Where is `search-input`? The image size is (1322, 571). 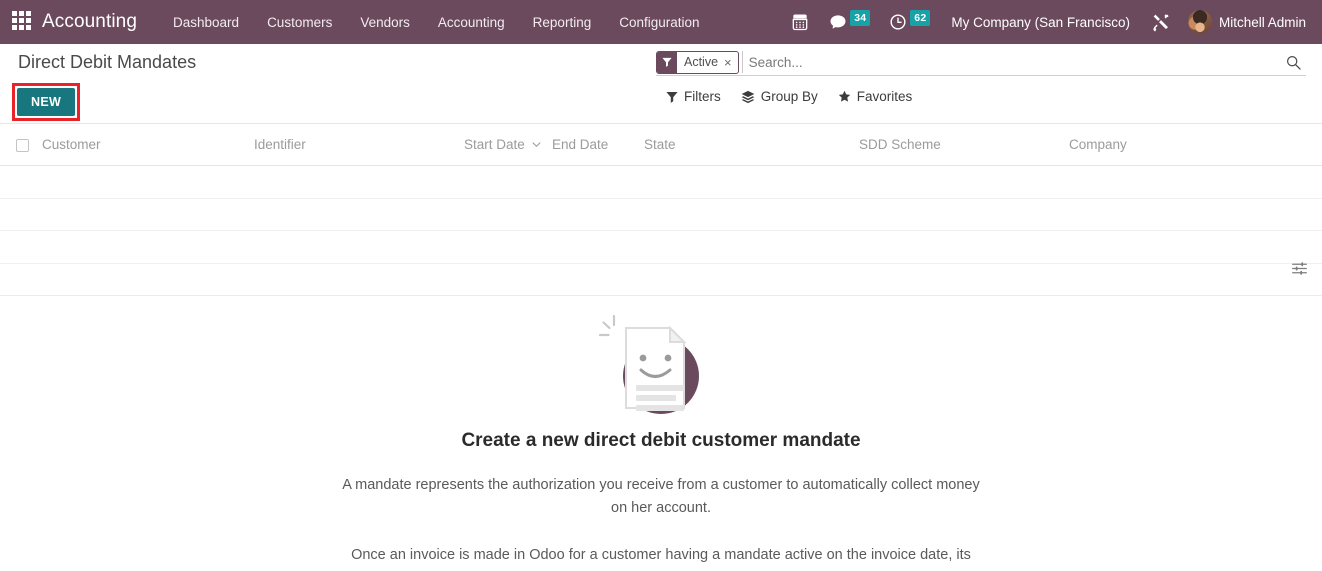 search-input is located at coordinates (1010, 62).